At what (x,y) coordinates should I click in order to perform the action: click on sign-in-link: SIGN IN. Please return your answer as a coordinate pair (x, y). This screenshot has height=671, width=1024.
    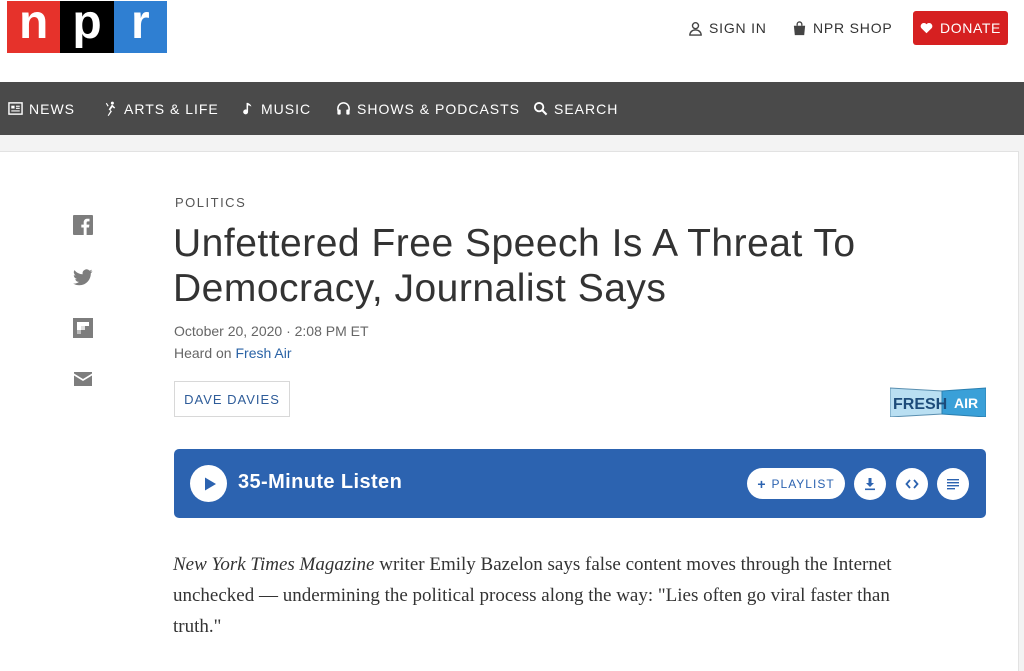
    Looking at the image, I should click on (727, 28).